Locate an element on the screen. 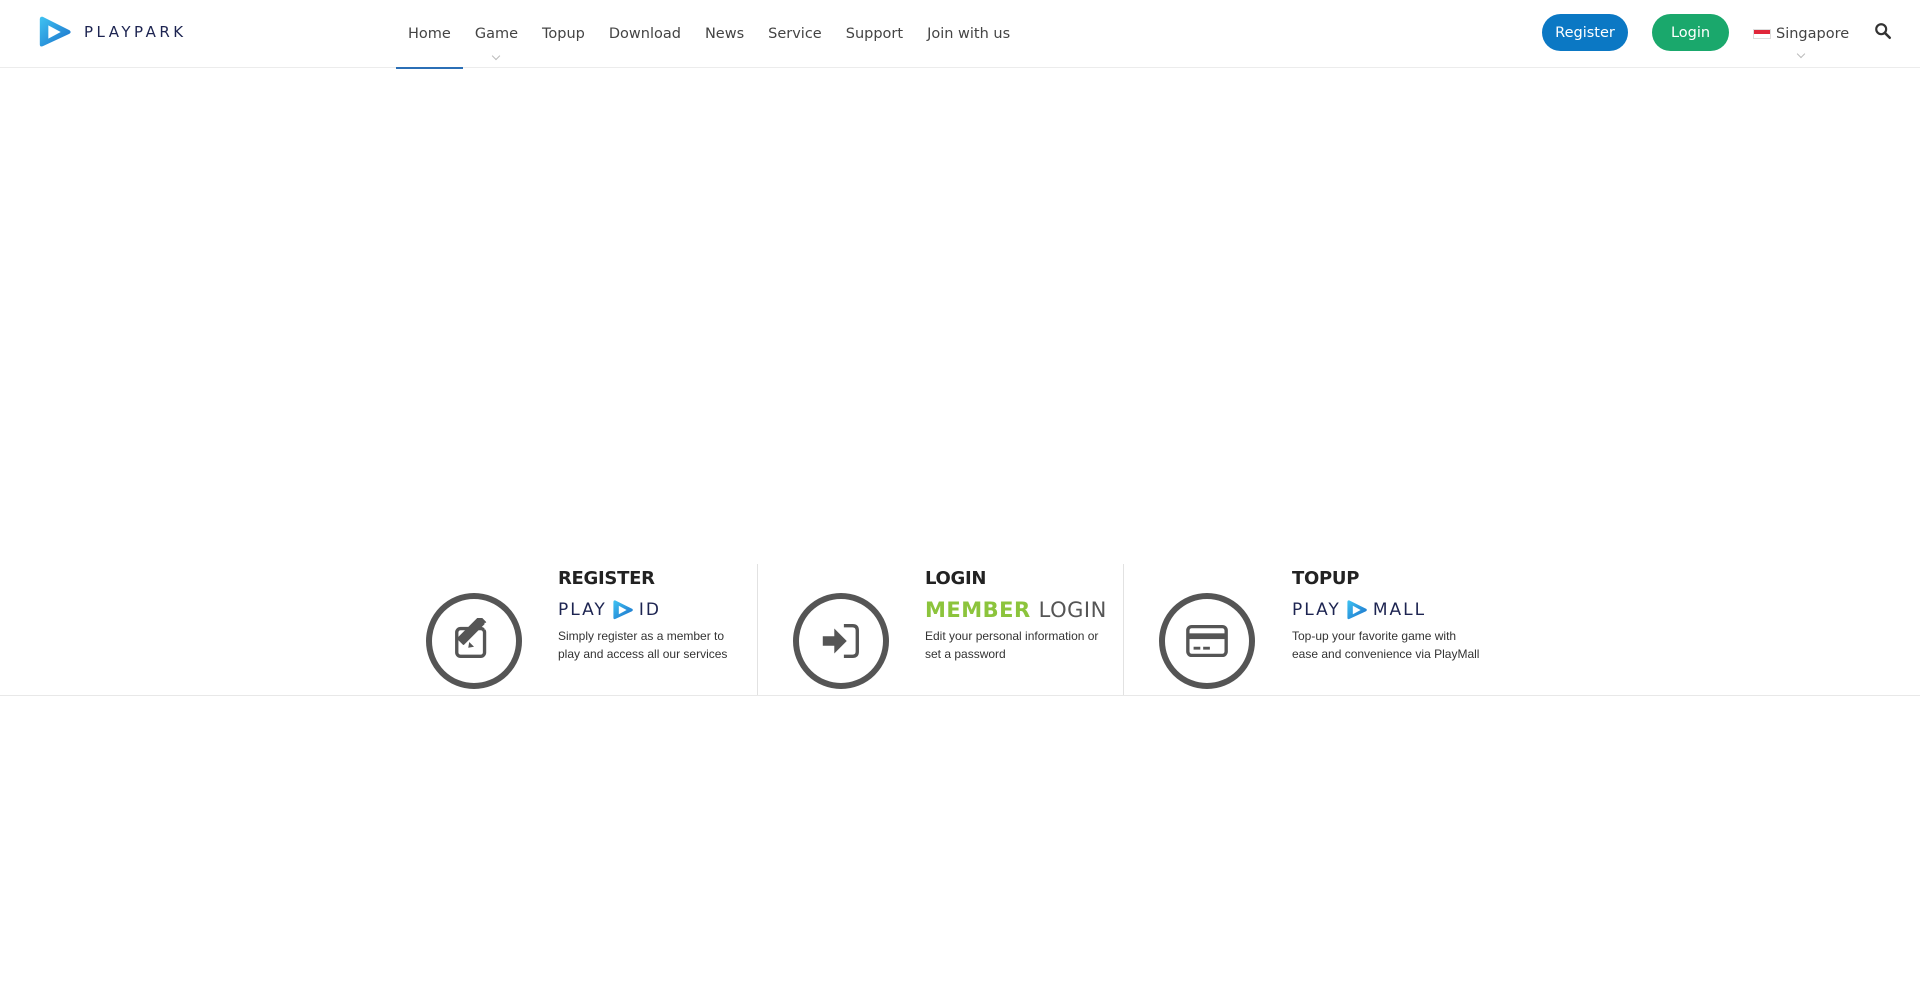  play-mall-logo: PLAY MALL is located at coordinates (1387, 610).